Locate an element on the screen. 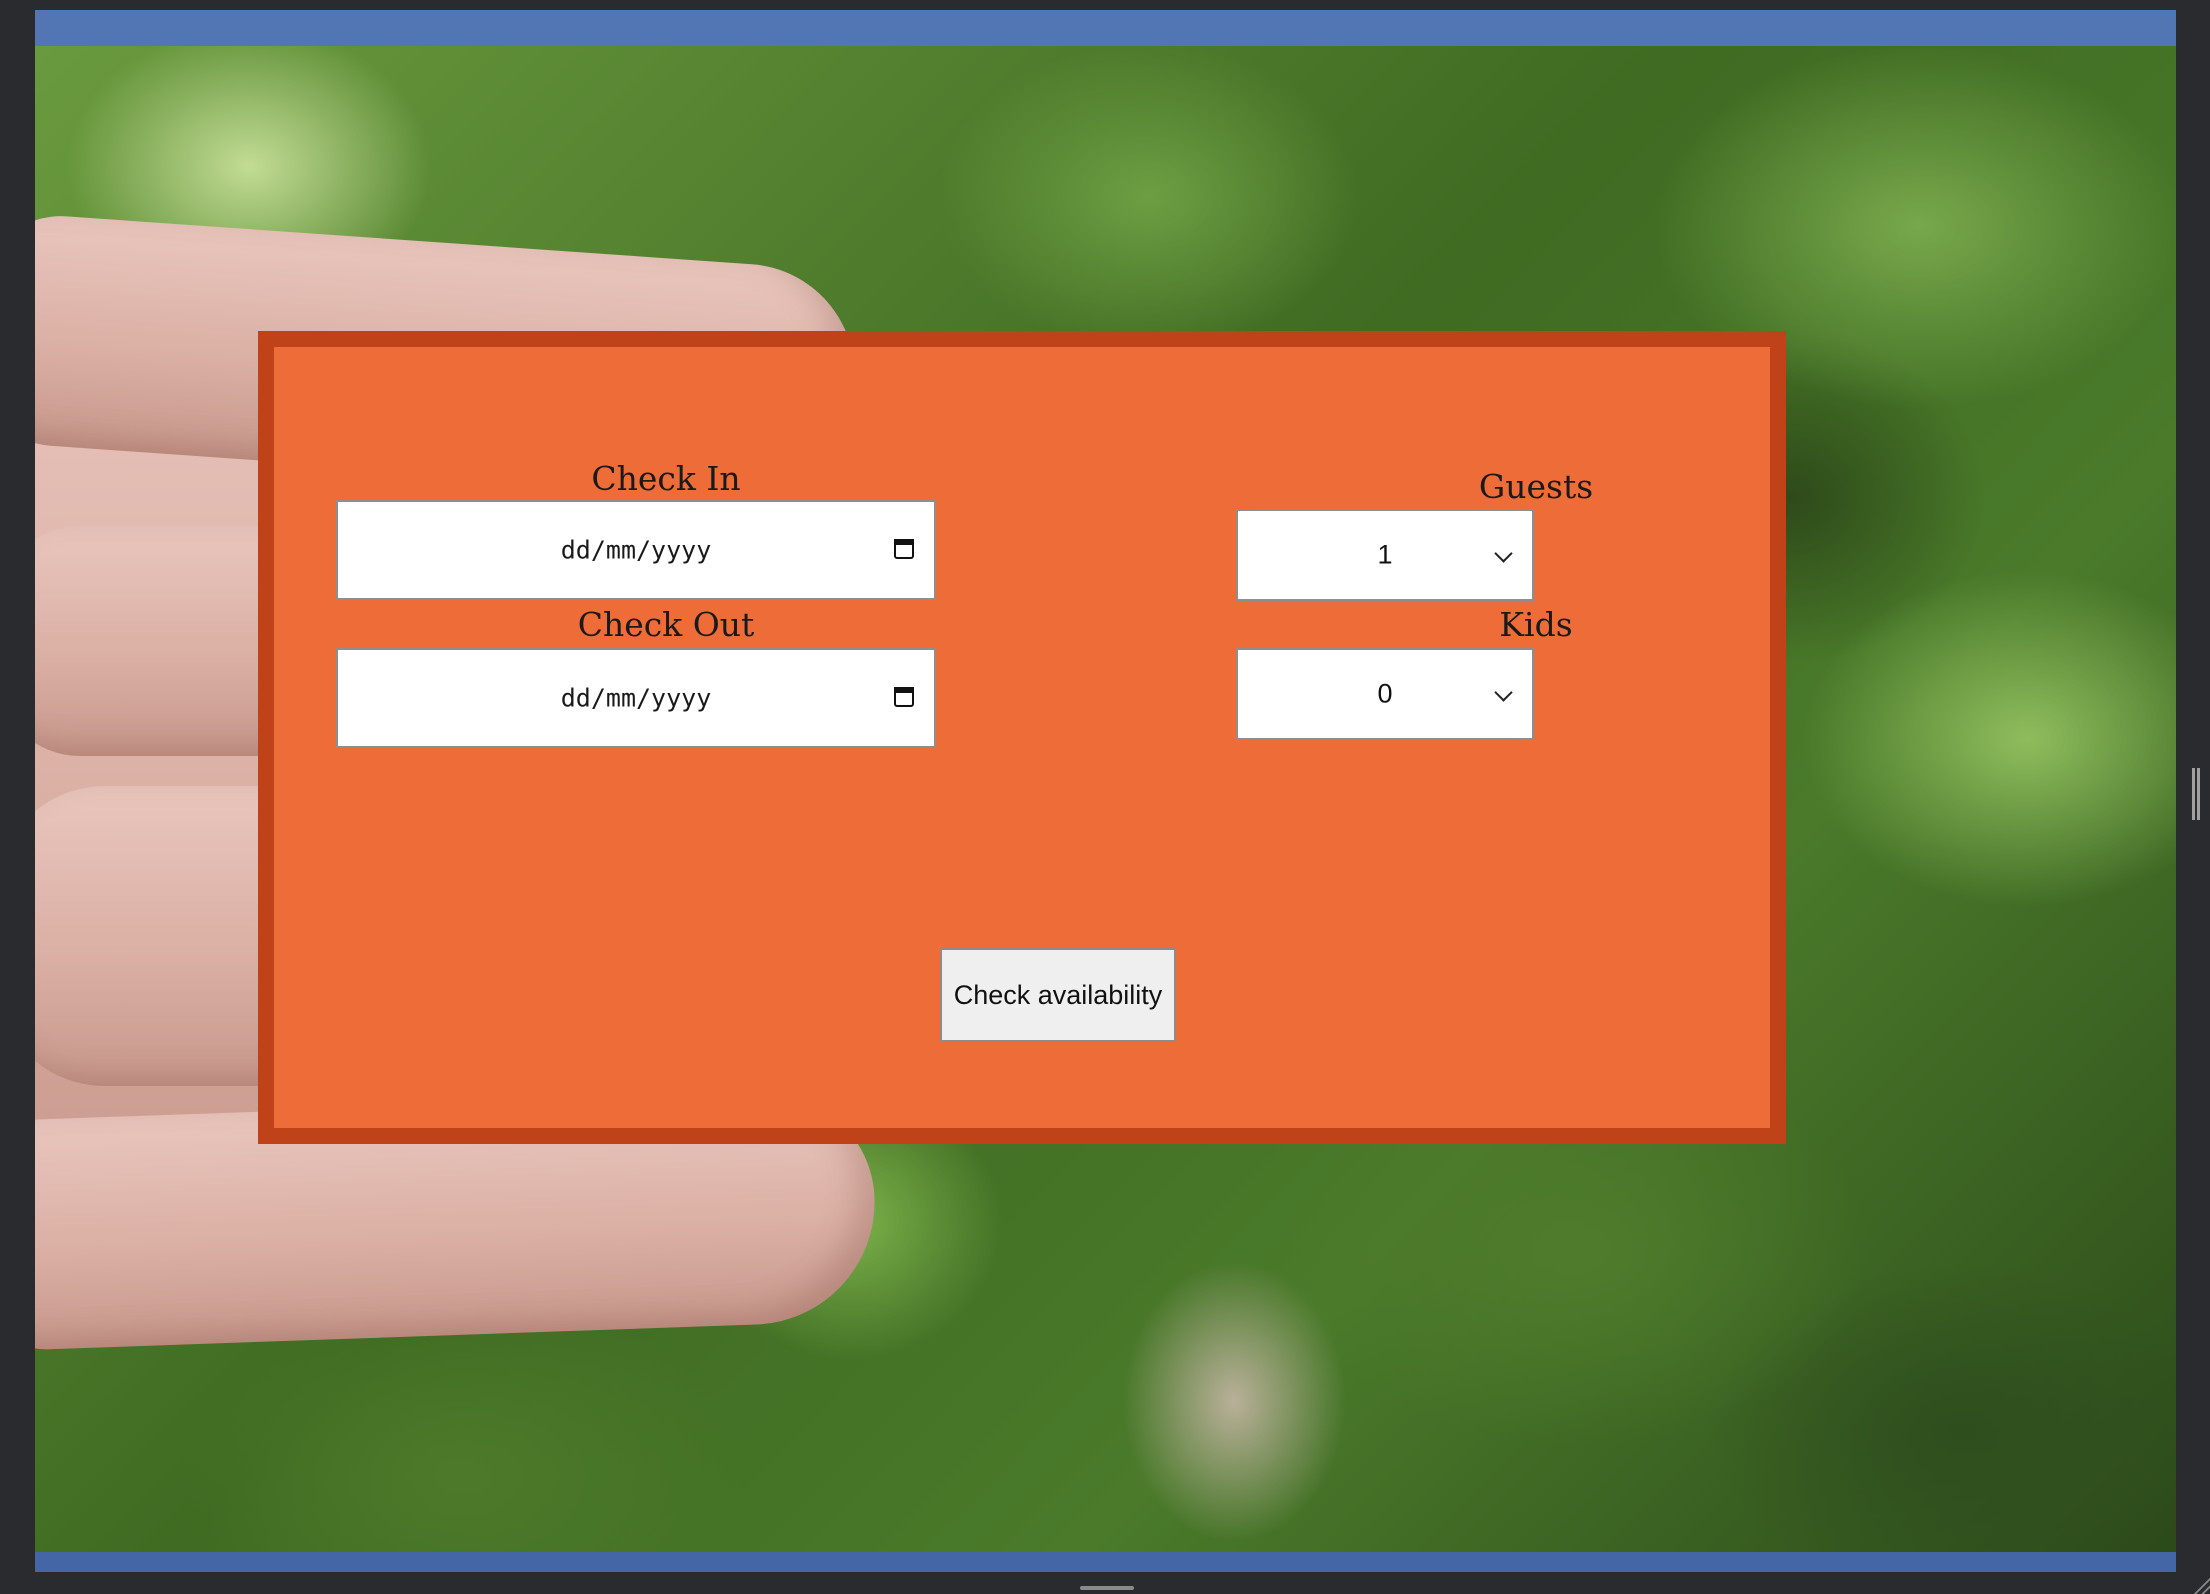 The width and height of the screenshot is (2210, 1594). check-out-placeholder: dd/mm/yyyy is located at coordinates (636, 698).